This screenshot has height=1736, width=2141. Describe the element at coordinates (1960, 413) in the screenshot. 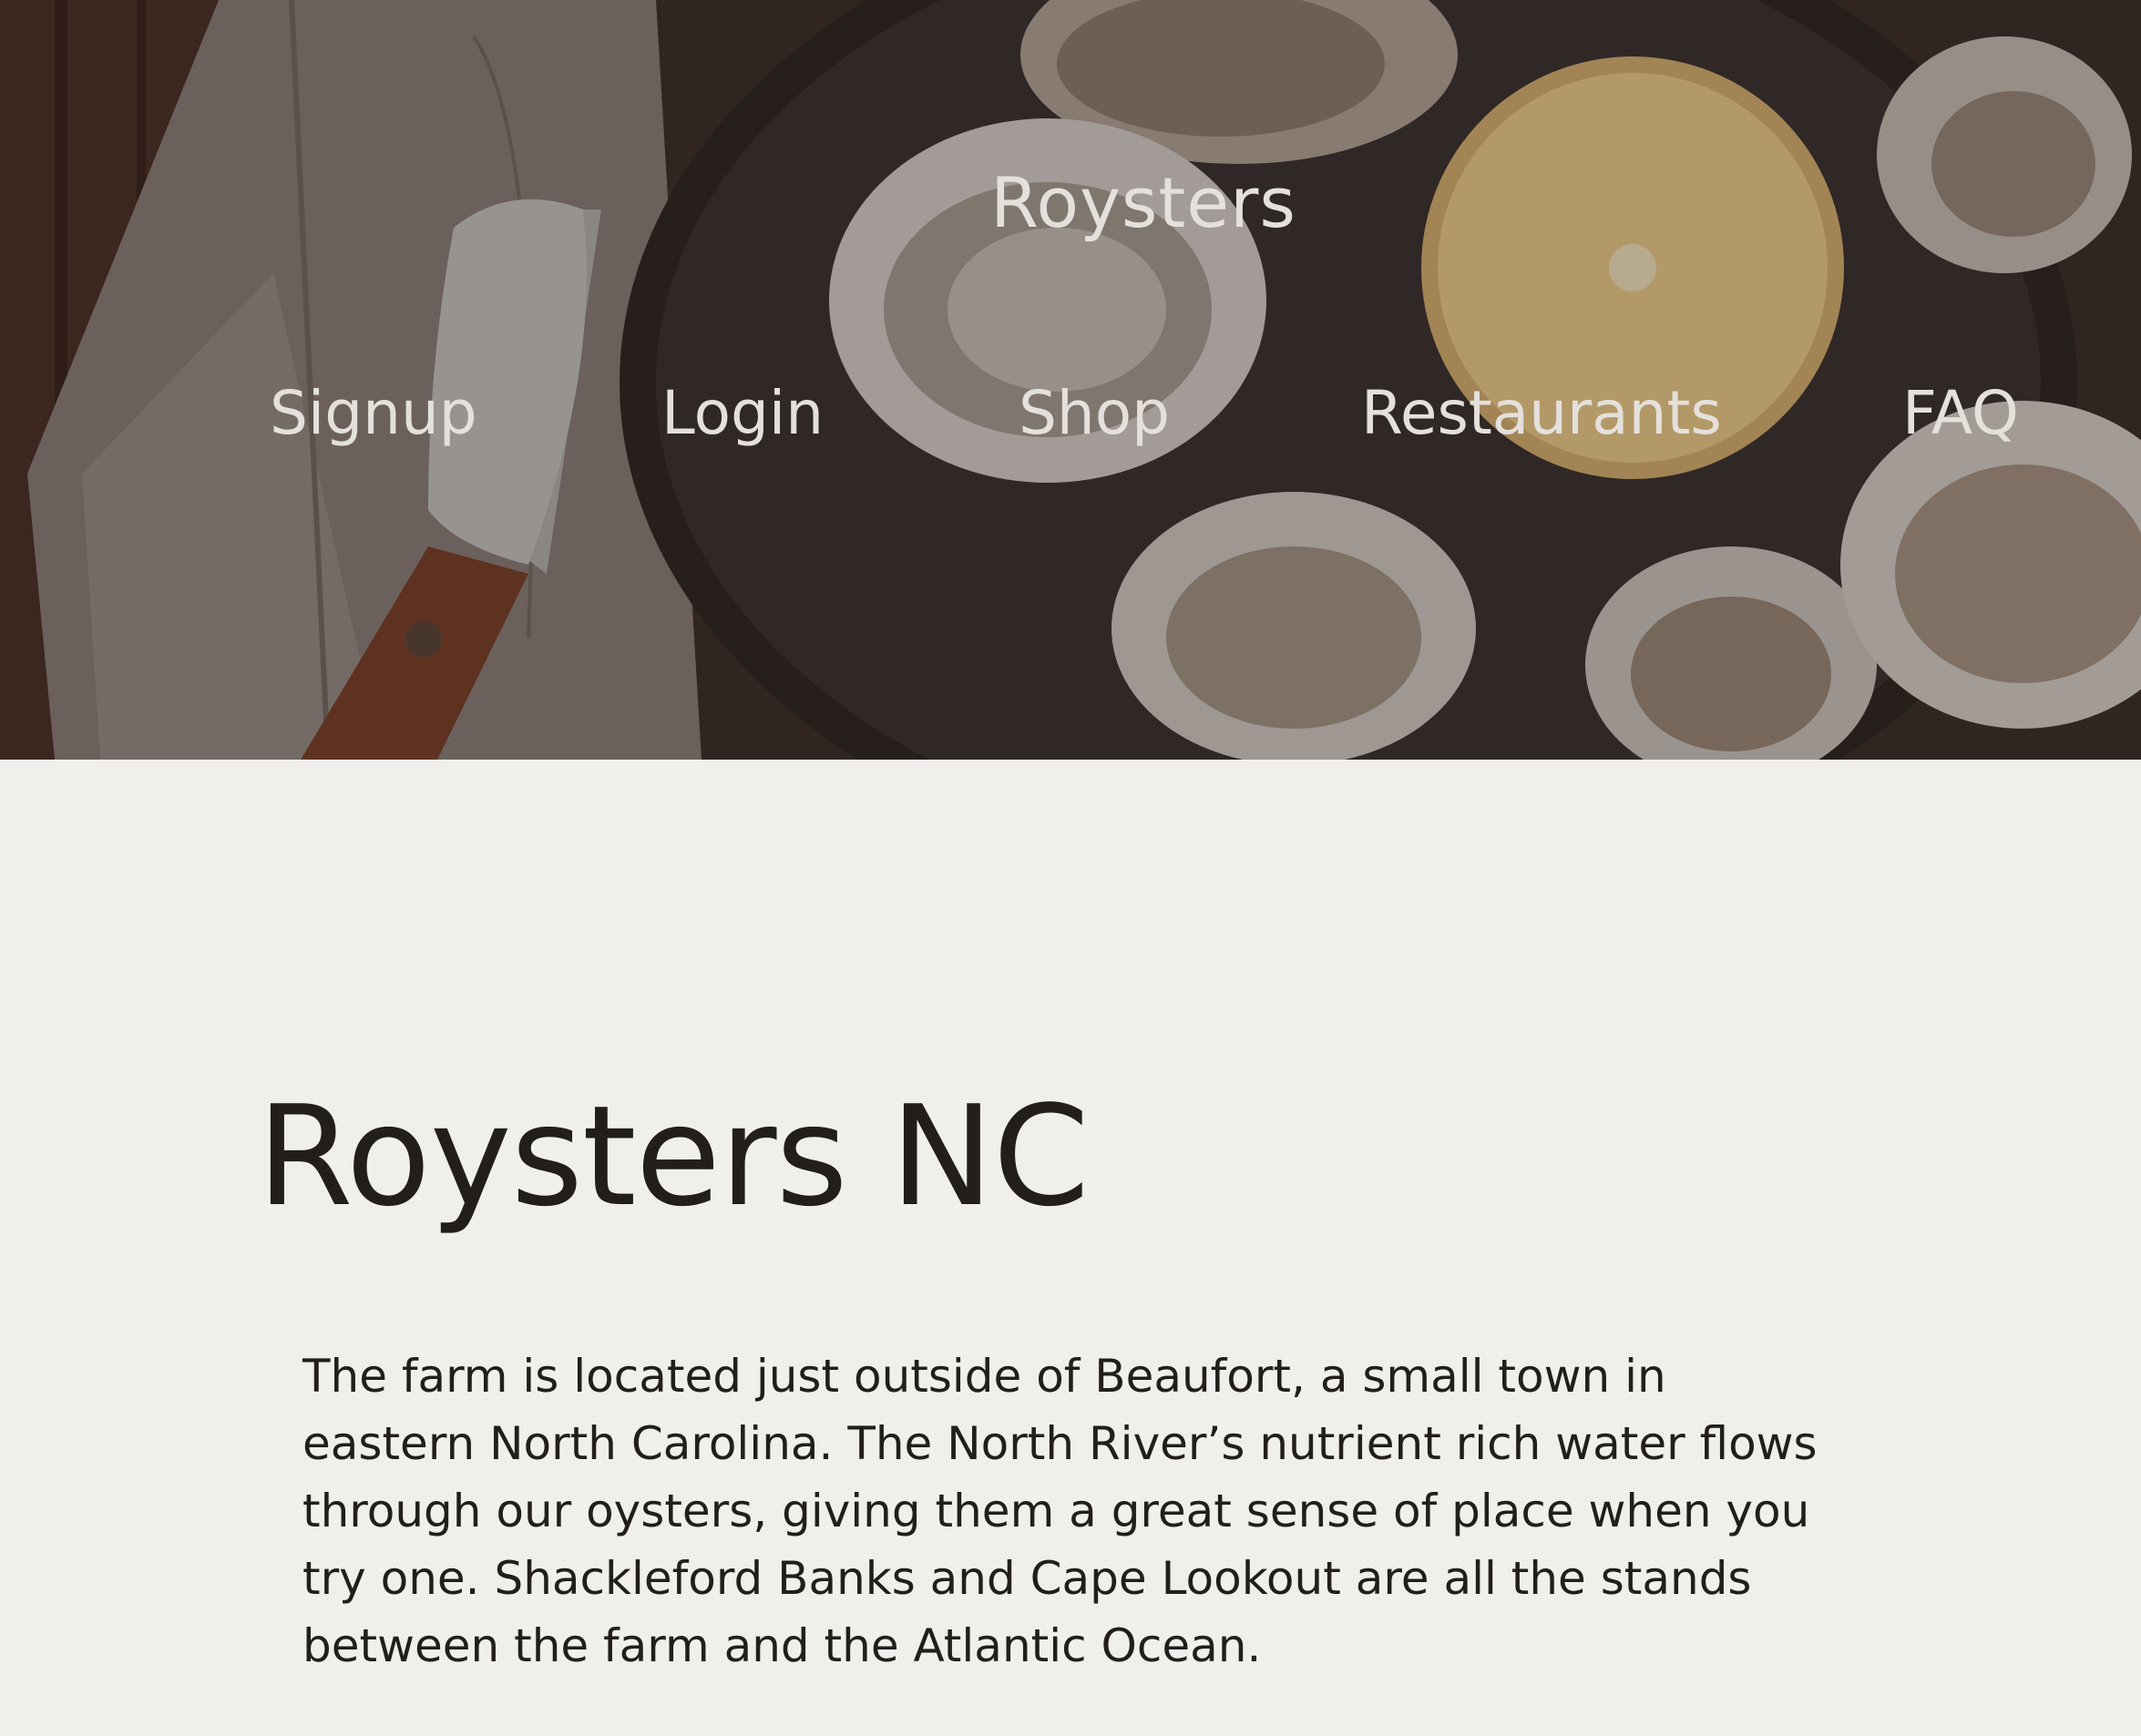

I see `nav-faq-link: FAQ` at that location.